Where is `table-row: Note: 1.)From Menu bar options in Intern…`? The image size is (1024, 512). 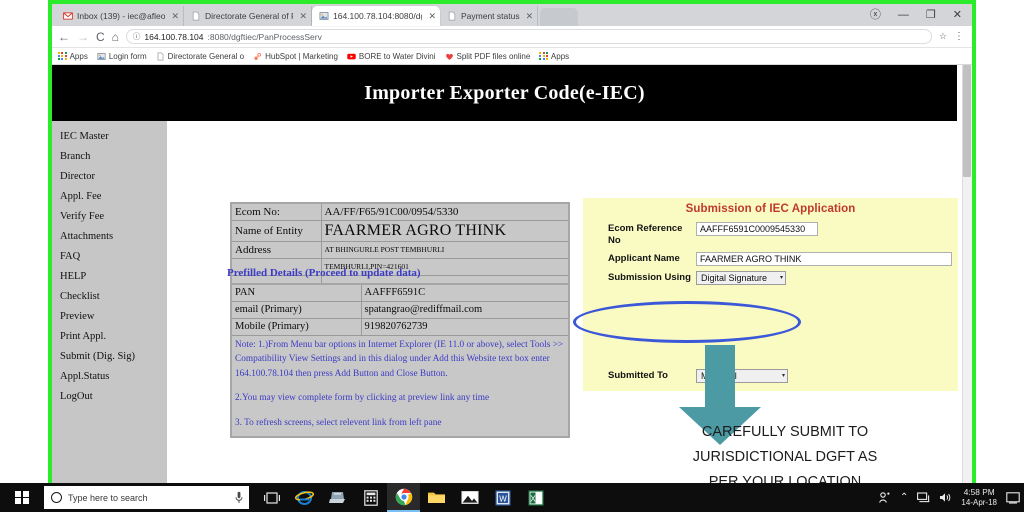 table-row: Note: 1.)From Menu bar options in Intern… is located at coordinates (400, 386).